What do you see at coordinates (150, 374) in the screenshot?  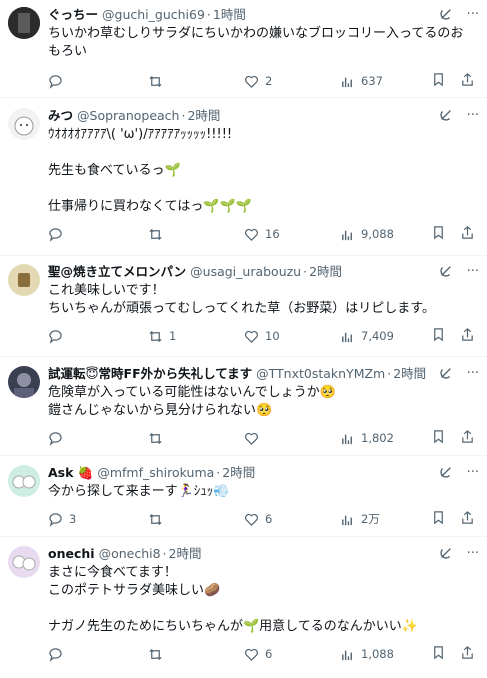 I see `display-name: 試運転😇常時FF外から失礼してます` at bounding box center [150, 374].